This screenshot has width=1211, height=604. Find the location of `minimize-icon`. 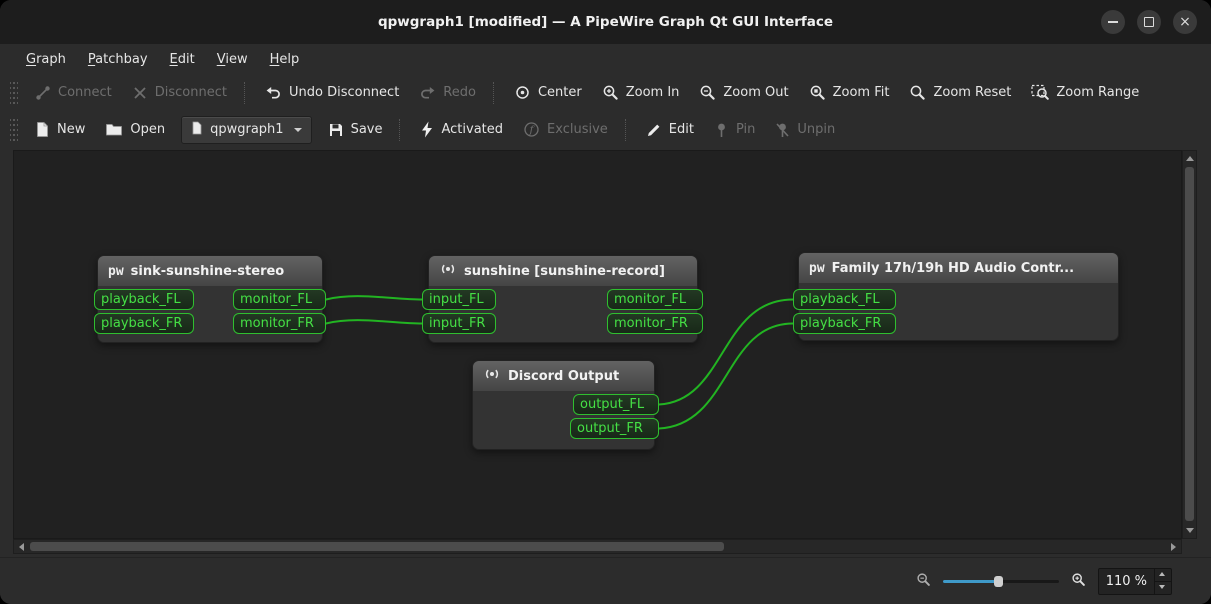

minimize-icon is located at coordinates (1113, 22).